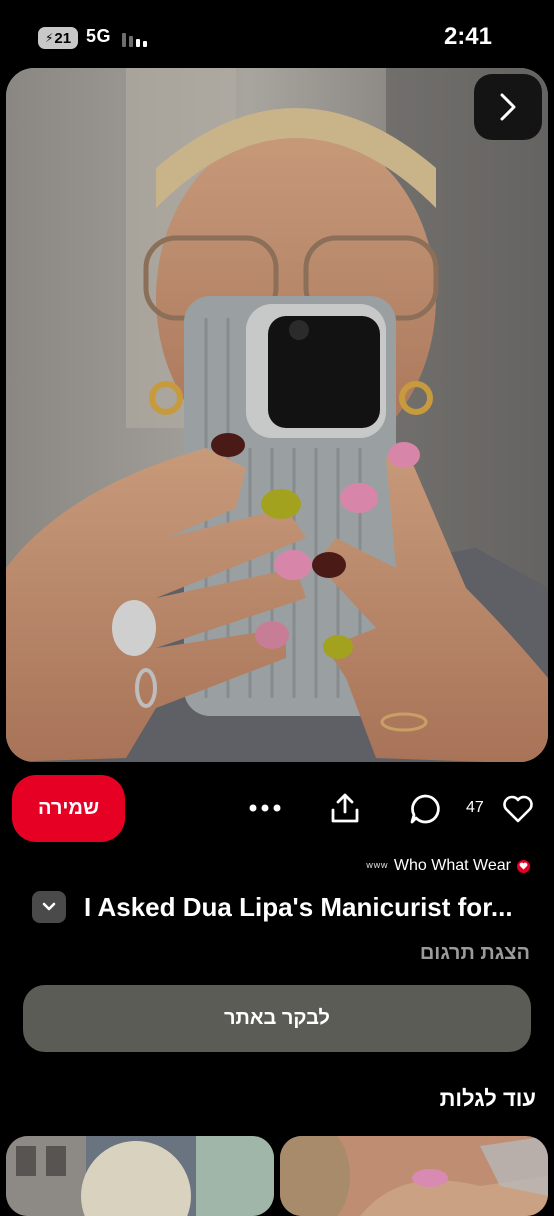 This screenshot has height=1216, width=554. Describe the element at coordinates (376, 866) in the screenshot. I see `source-brand-mark: www` at that location.